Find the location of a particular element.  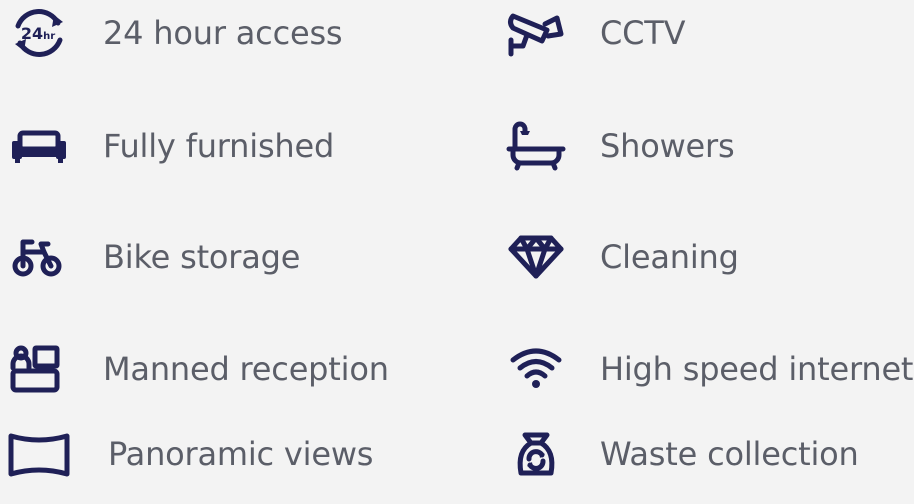

waste-bag-icon is located at coordinates (536, 454).